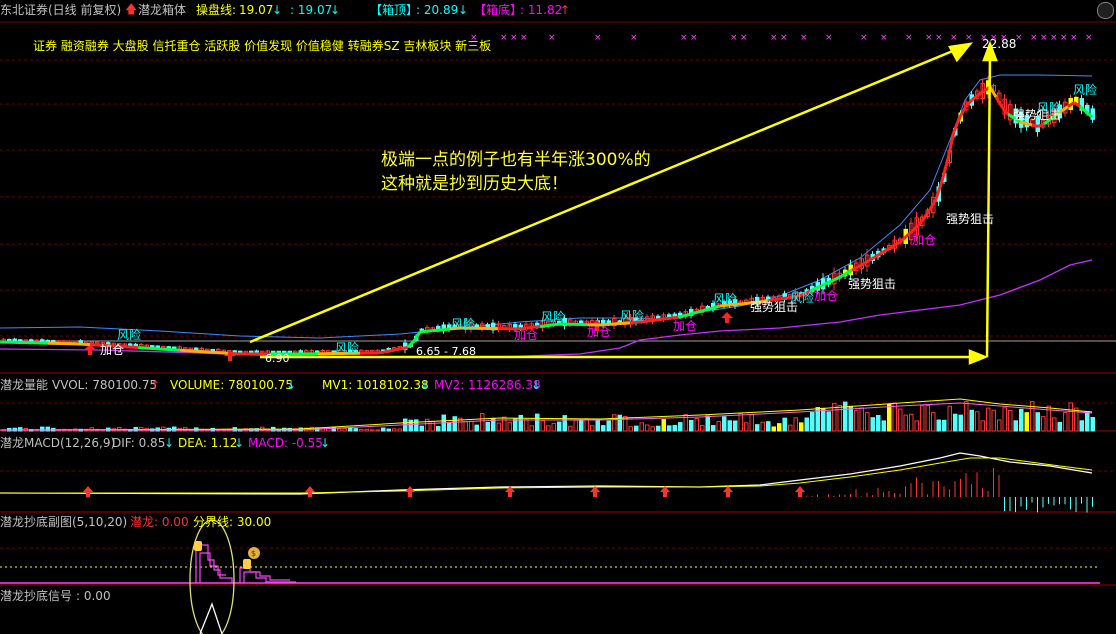 The width and height of the screenshot is (1116, 634). I want to click on up-arrow-icon: ↑, so click(155, 385).